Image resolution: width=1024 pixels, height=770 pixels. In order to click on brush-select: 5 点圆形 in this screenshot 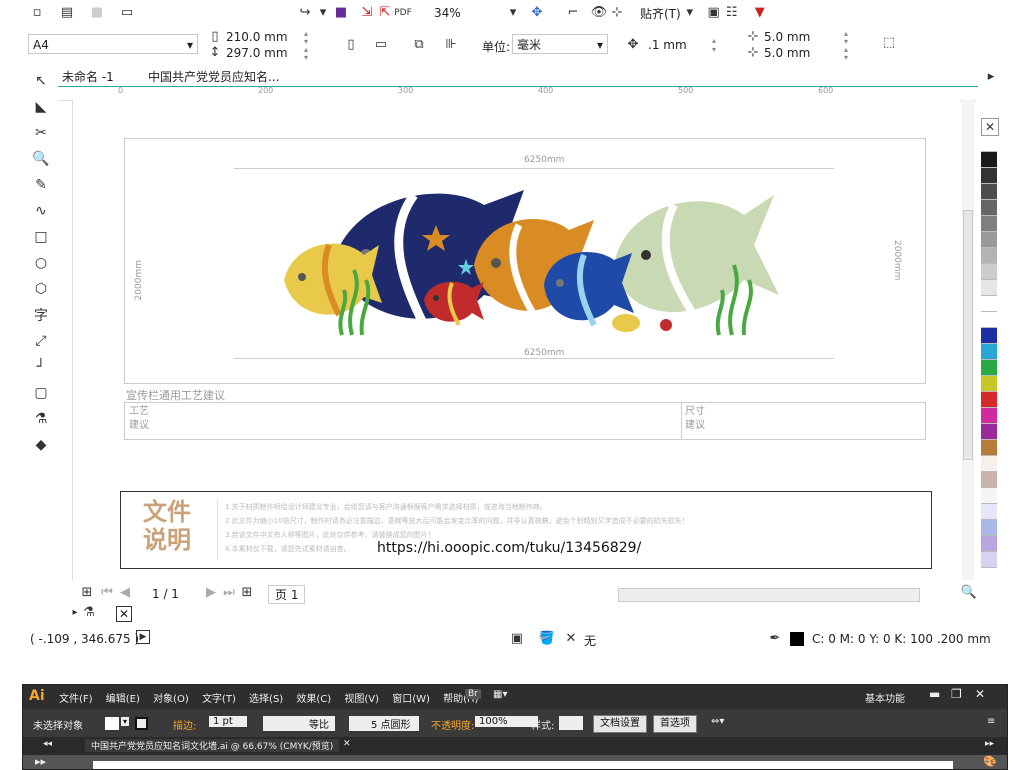, I will do `click(384, 723)`.